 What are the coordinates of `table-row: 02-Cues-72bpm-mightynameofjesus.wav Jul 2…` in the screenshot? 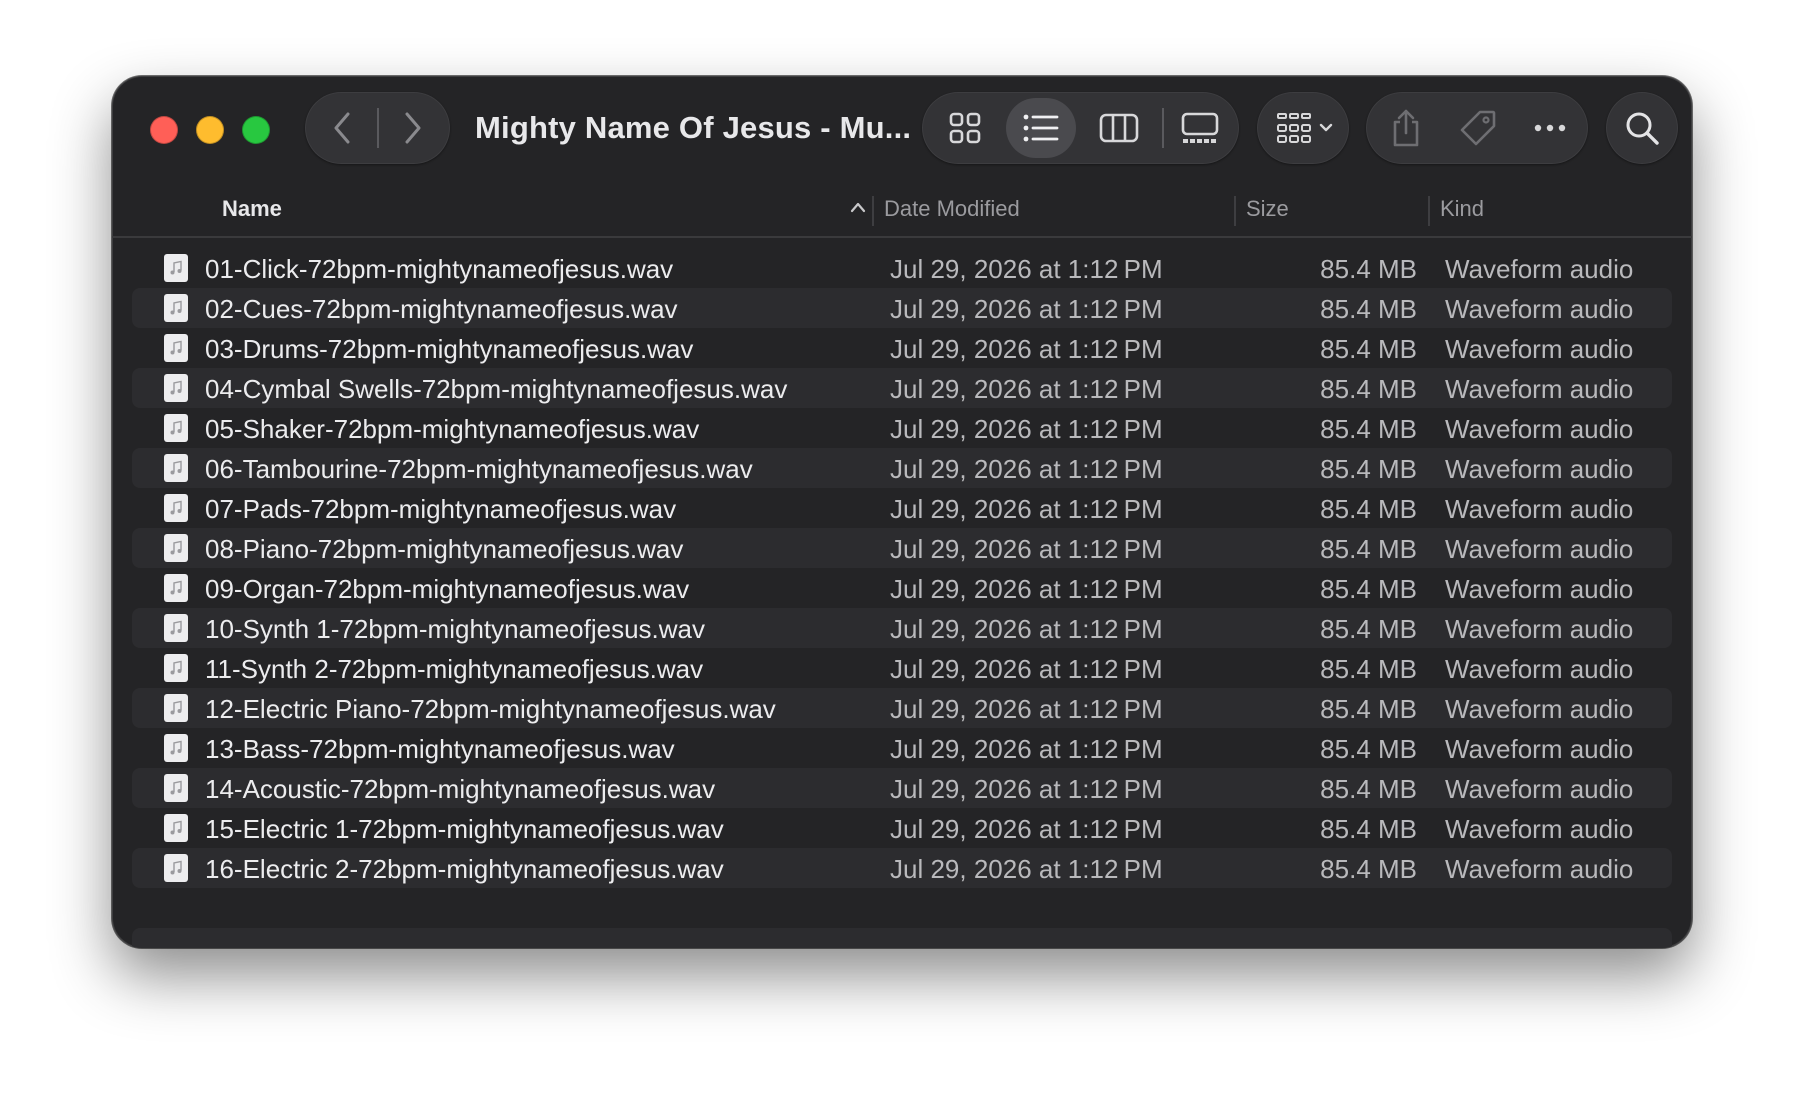 It's located at (902, 308).